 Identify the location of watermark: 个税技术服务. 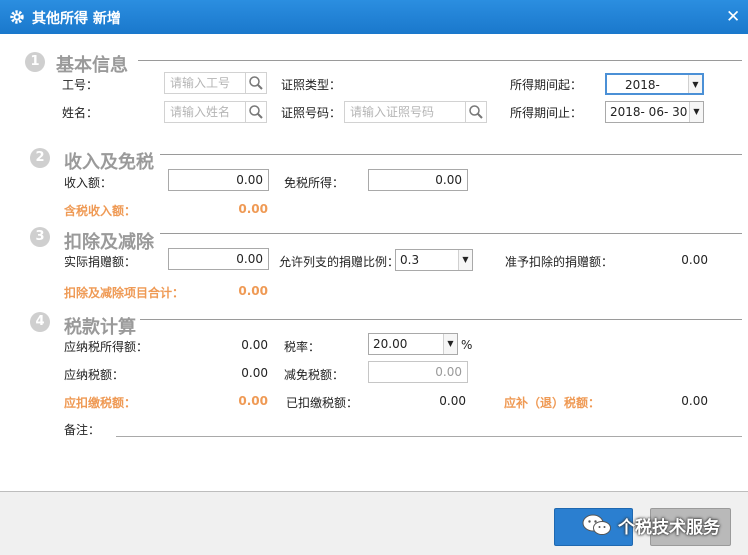
(651, 525).